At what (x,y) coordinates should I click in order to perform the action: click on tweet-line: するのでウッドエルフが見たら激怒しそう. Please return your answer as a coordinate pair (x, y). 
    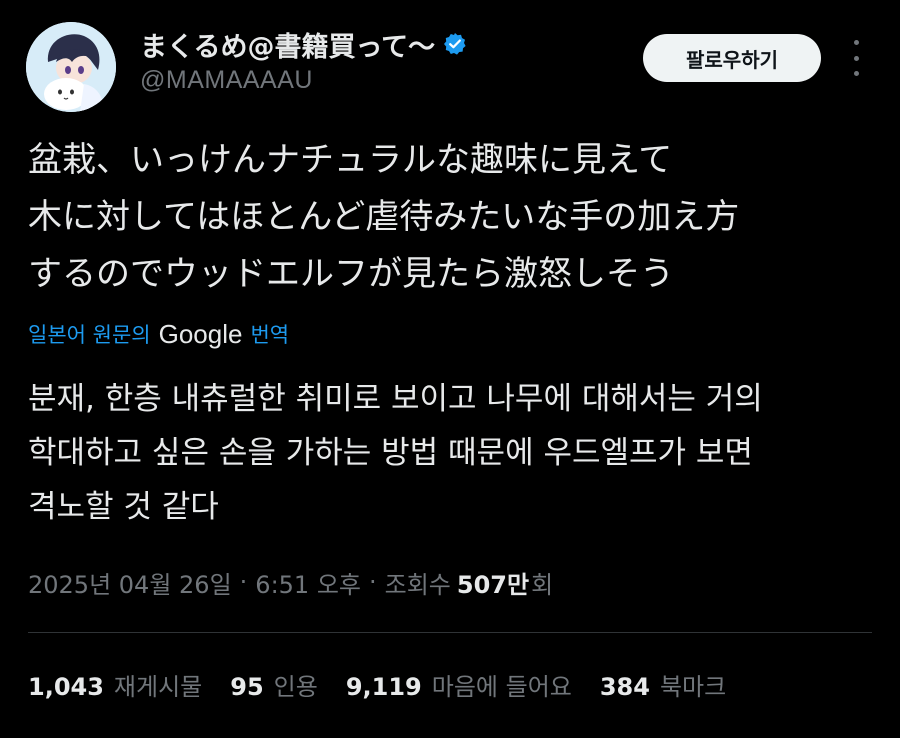
    Looking at the image, I should click on (351, 274).